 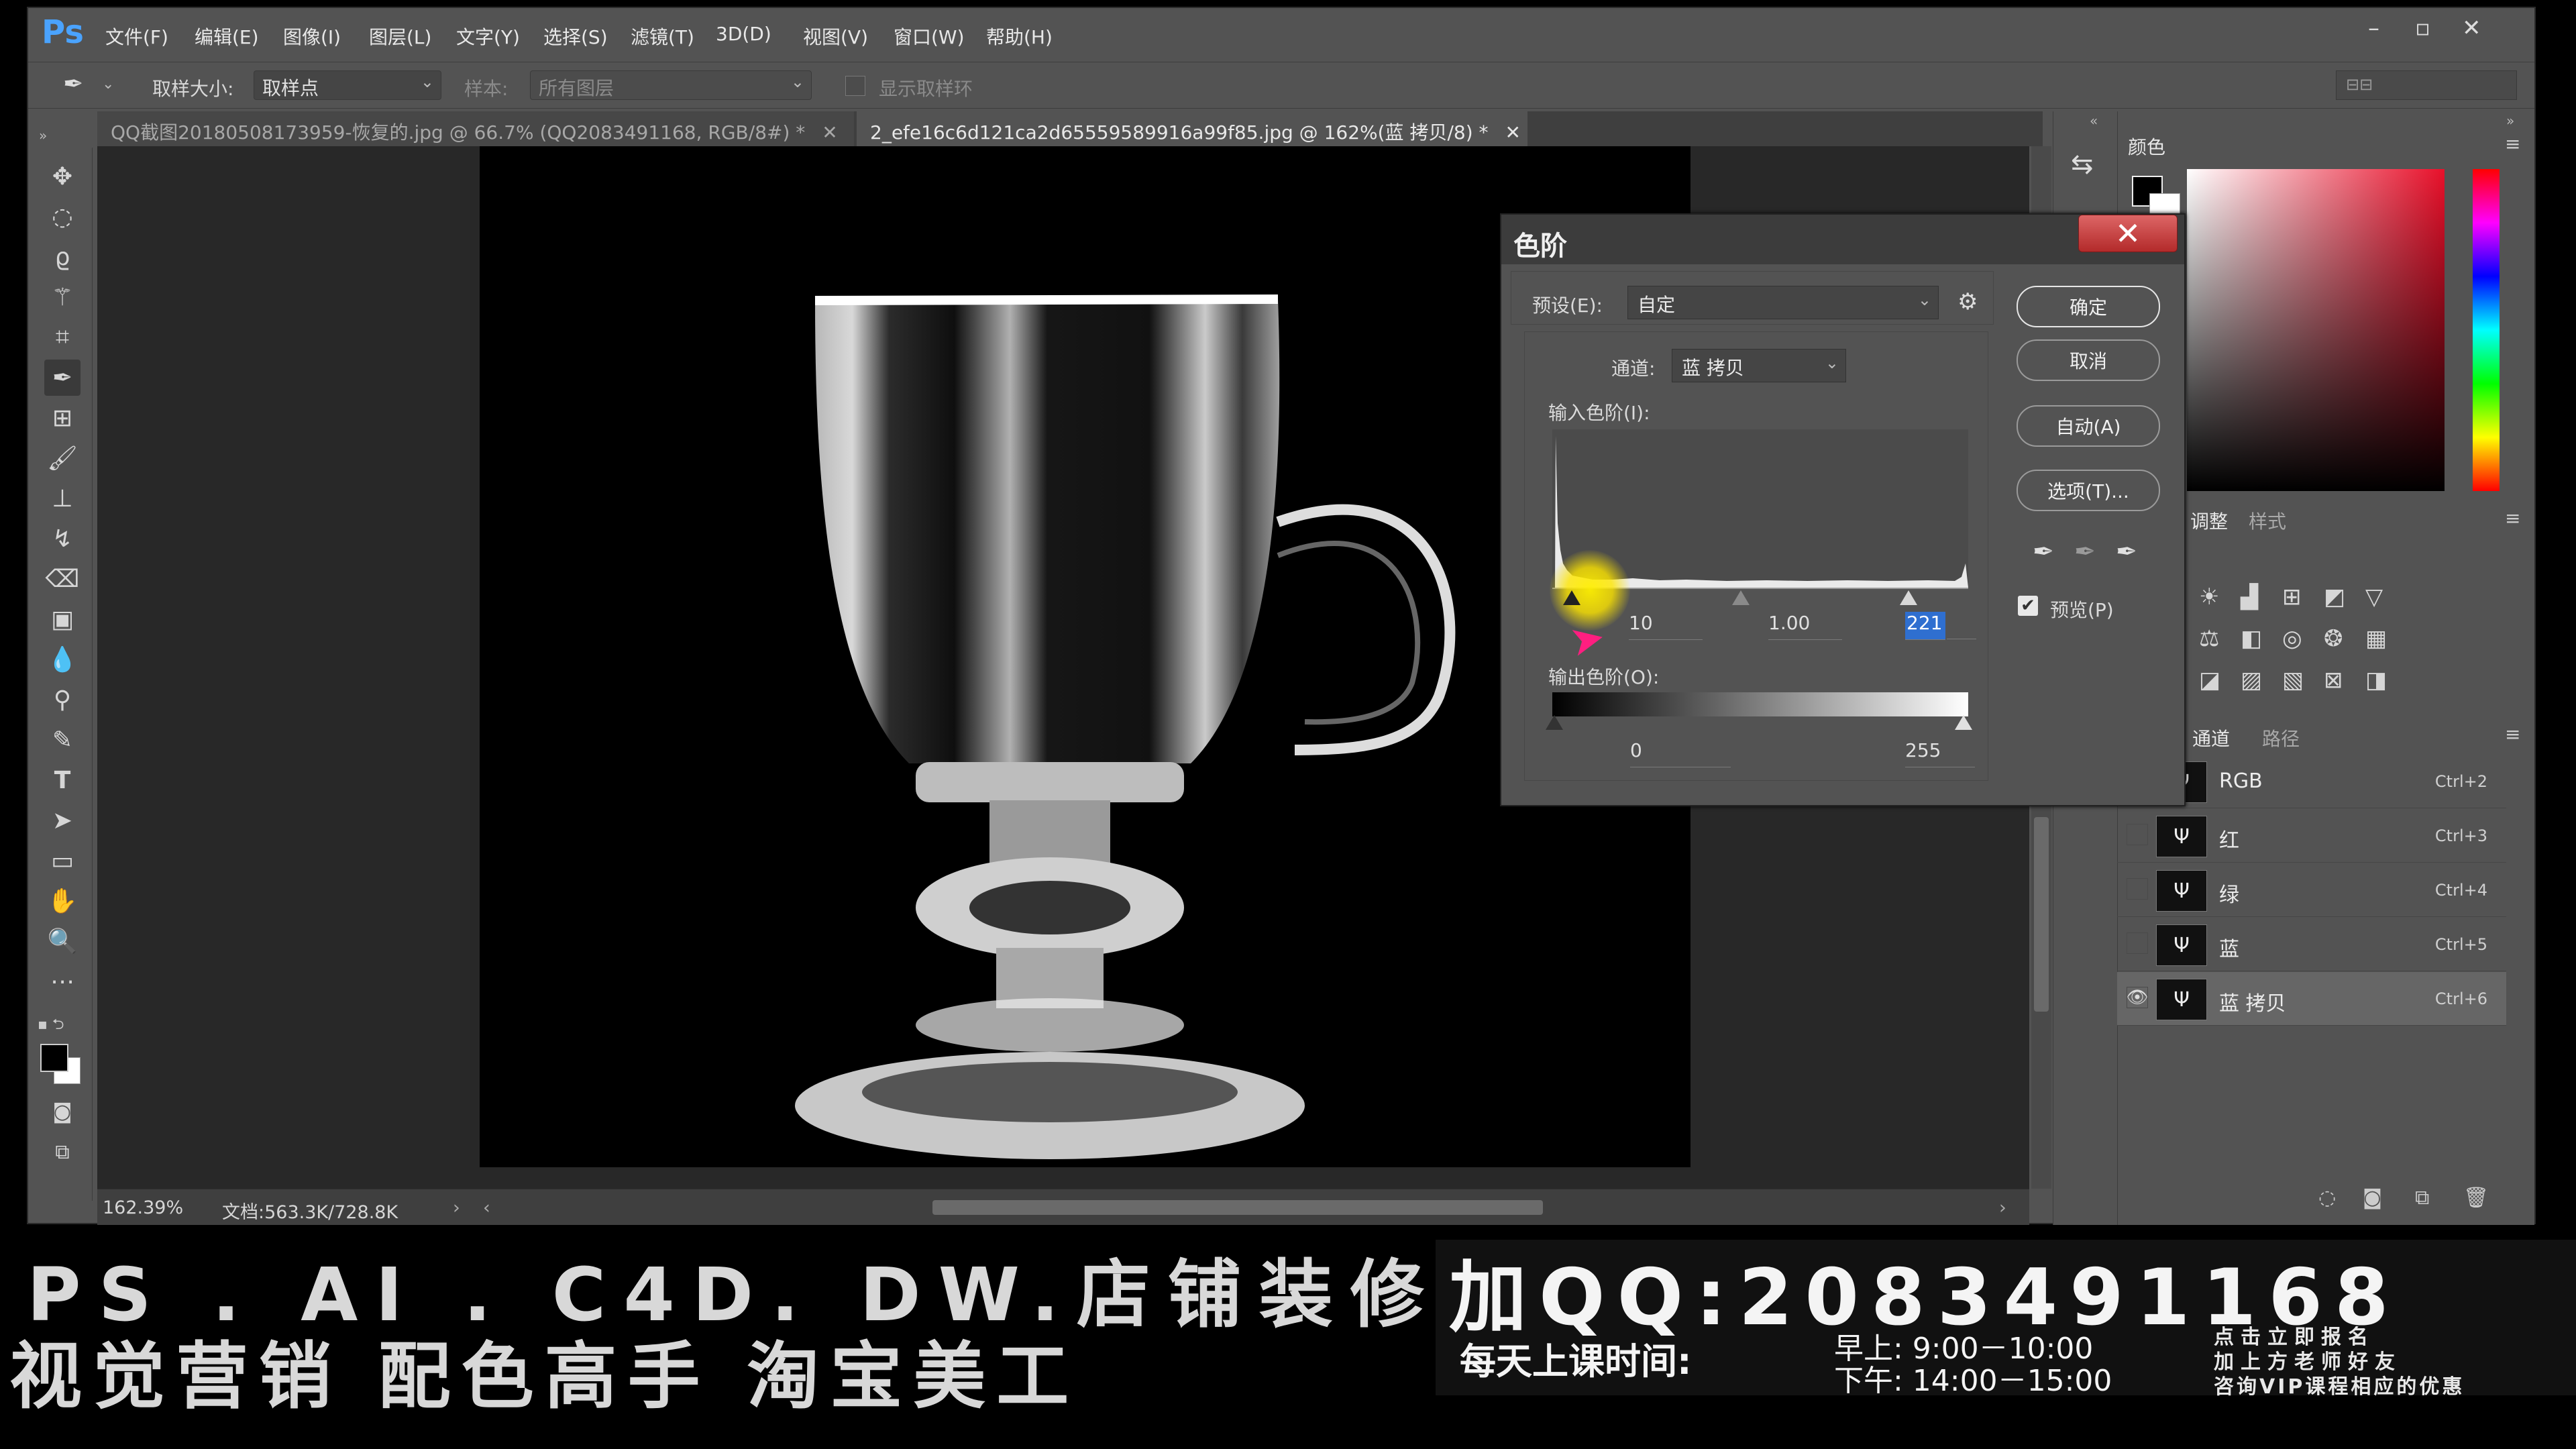 I want to click on new-channel-icon: ⧉, so click(x=2422, y=1198).